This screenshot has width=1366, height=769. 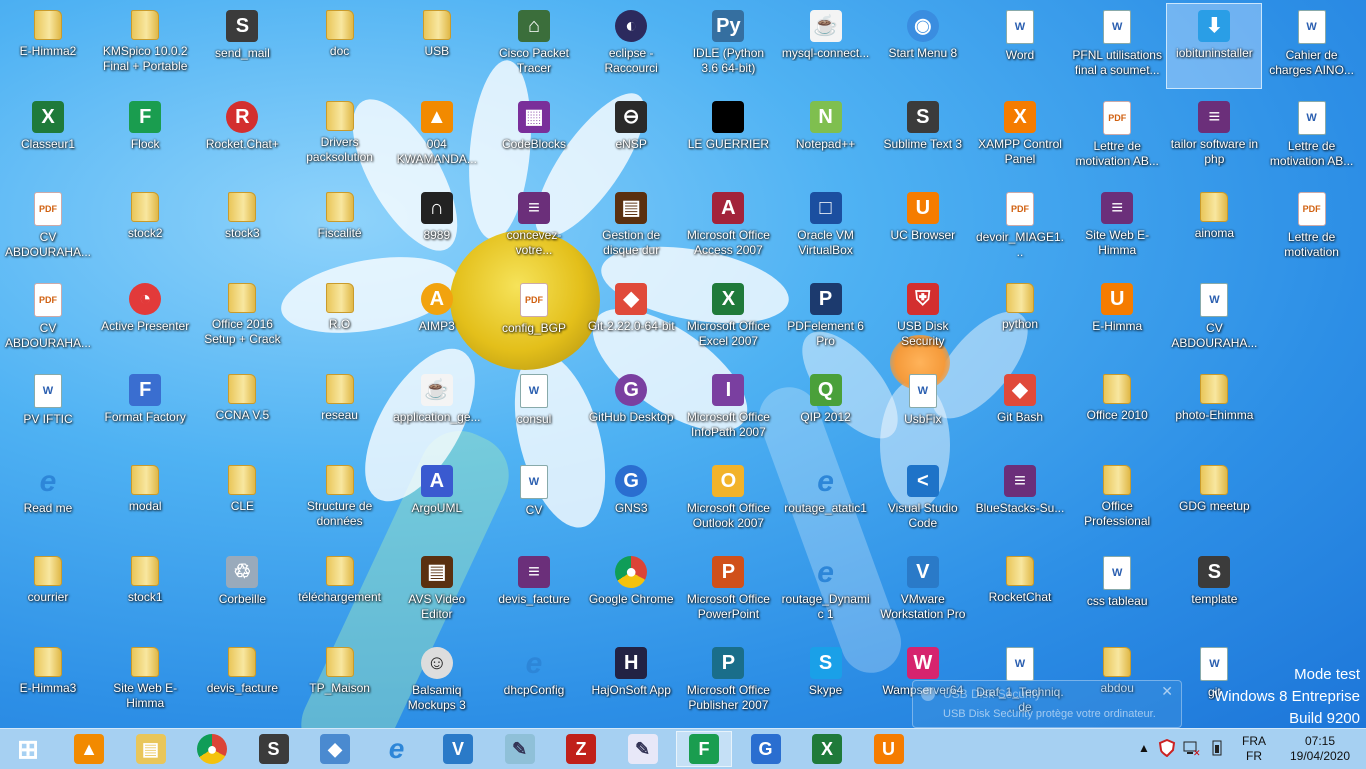 I want to click on desktop-icon-vmware-workstation-pro: V VMware Workstation Pro, so click(x=923, y=592).